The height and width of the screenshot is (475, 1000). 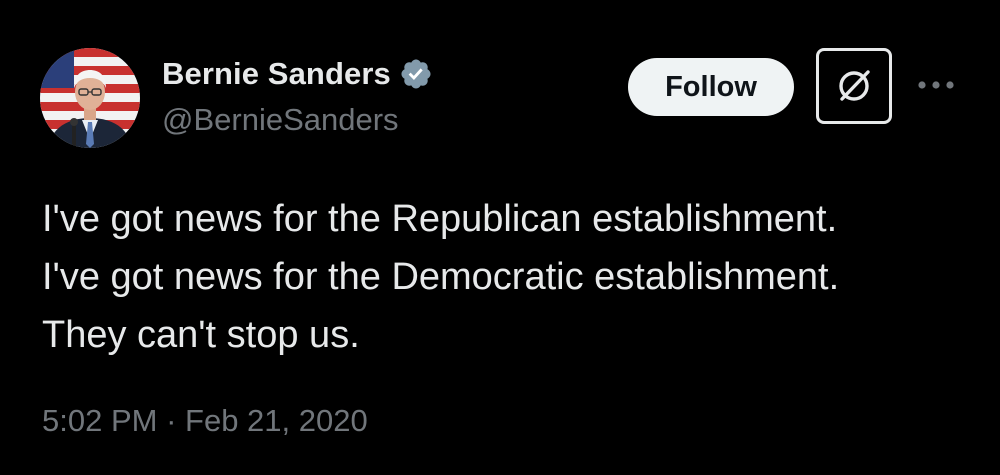 I want to click on author-display-name: Bernie Sanders, so click(x=276, y=74).